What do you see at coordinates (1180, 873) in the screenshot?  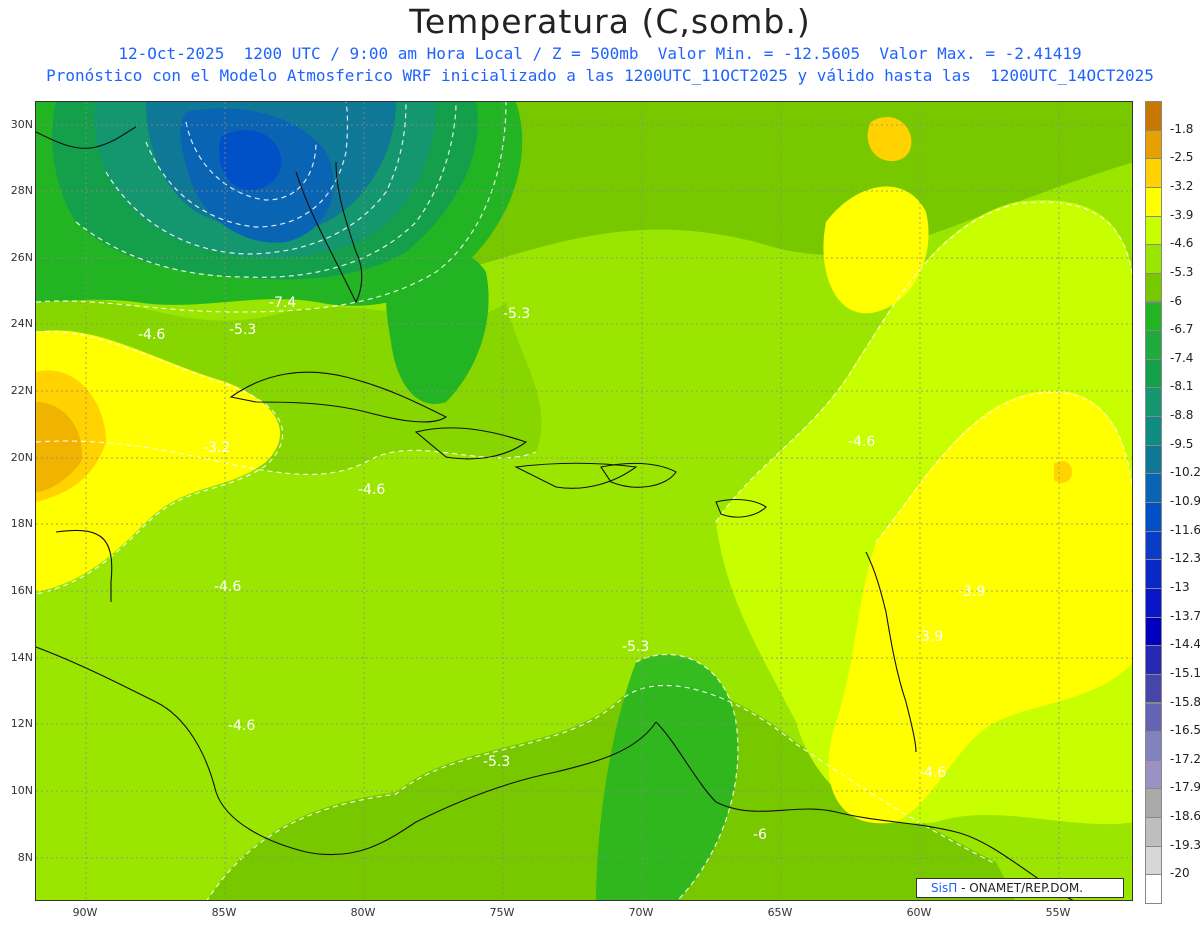 I see `legend-label: -20` at bounding box center [1180, 873].